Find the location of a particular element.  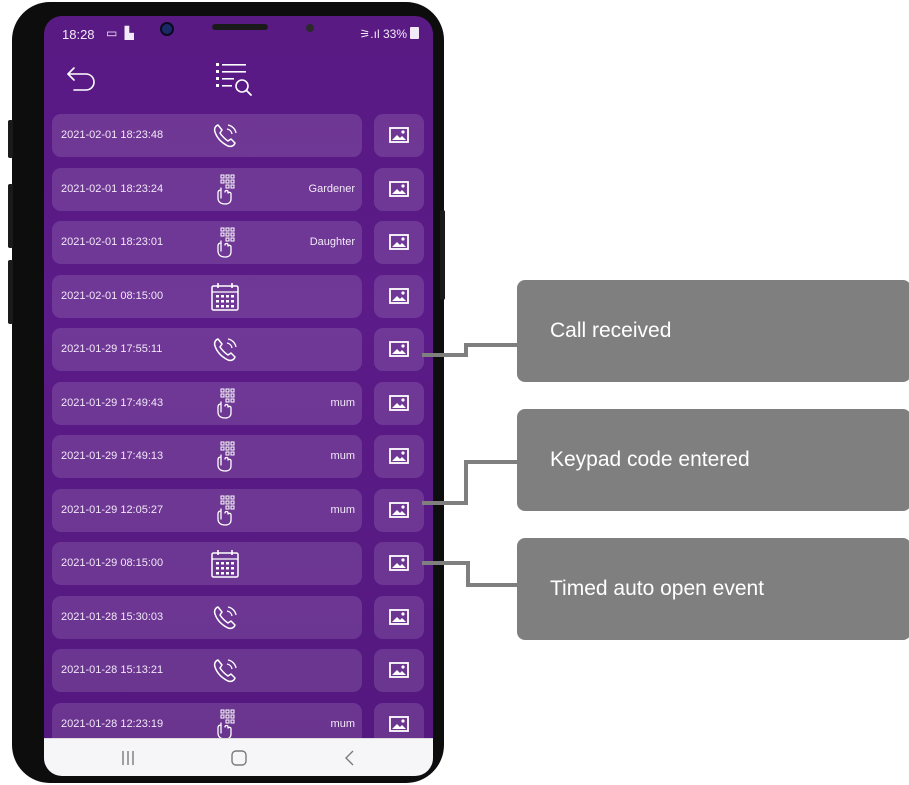

callout-keypad-code: Keypad code entered is located at coordinates (713, 460).